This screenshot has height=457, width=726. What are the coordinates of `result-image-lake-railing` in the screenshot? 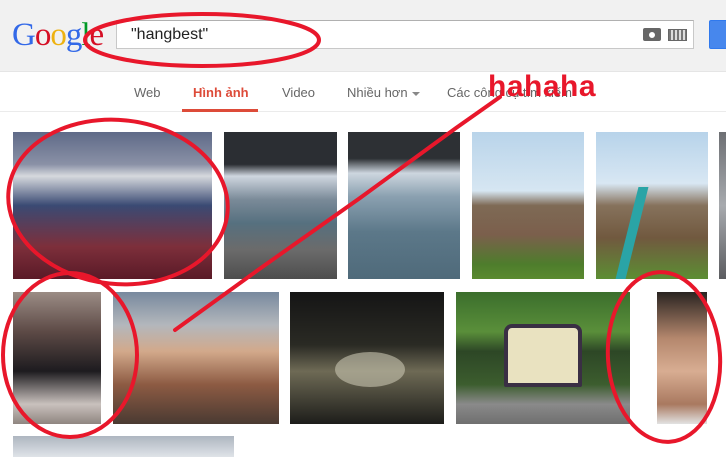 It's located at (280, 205).